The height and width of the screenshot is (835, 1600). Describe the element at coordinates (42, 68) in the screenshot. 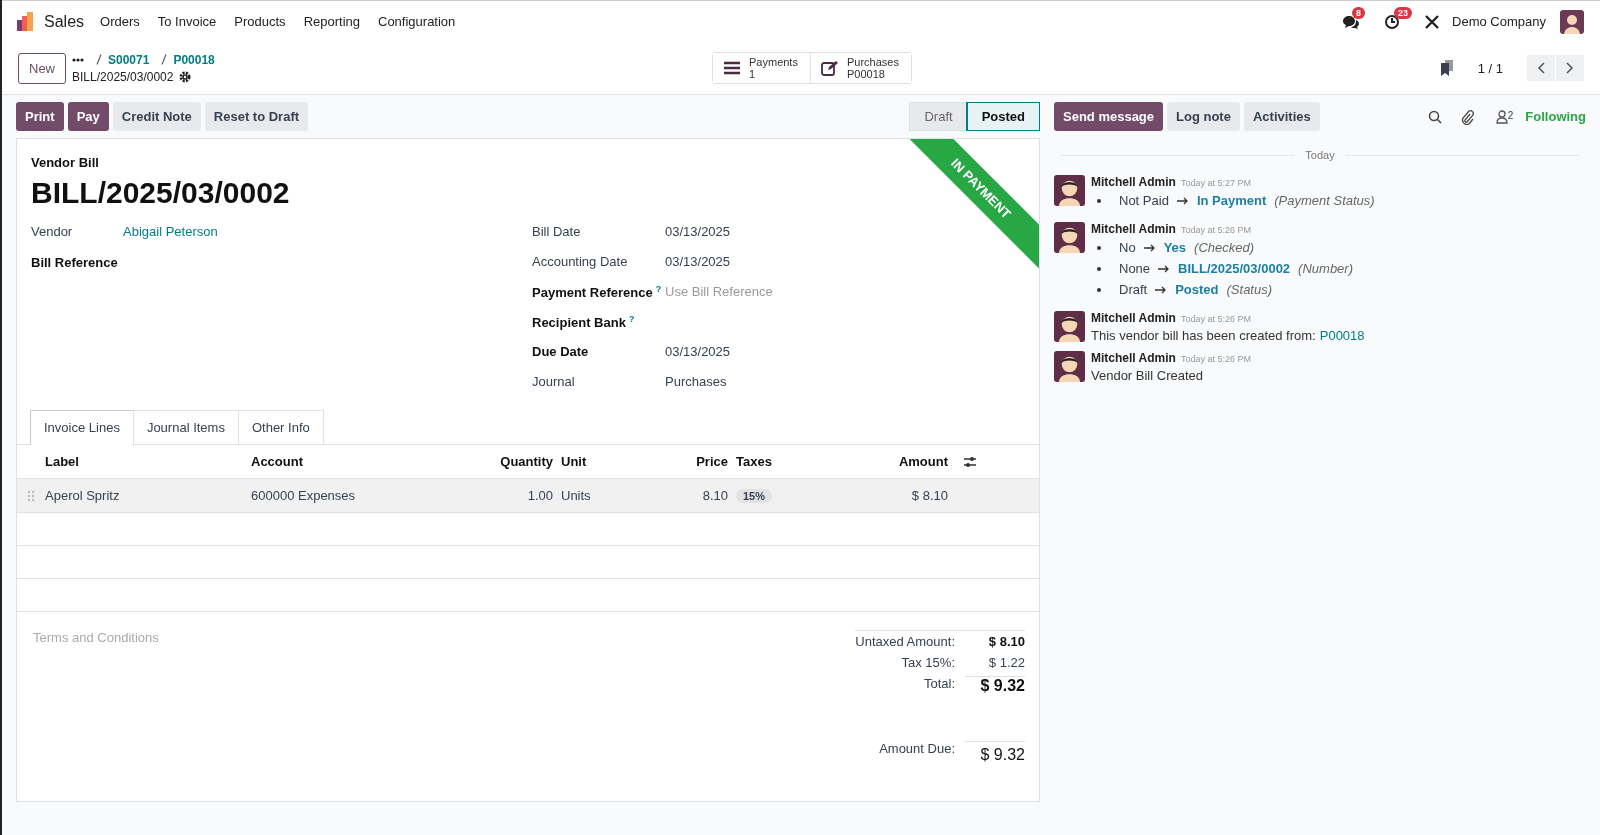

I see `new-button: New` at that location.